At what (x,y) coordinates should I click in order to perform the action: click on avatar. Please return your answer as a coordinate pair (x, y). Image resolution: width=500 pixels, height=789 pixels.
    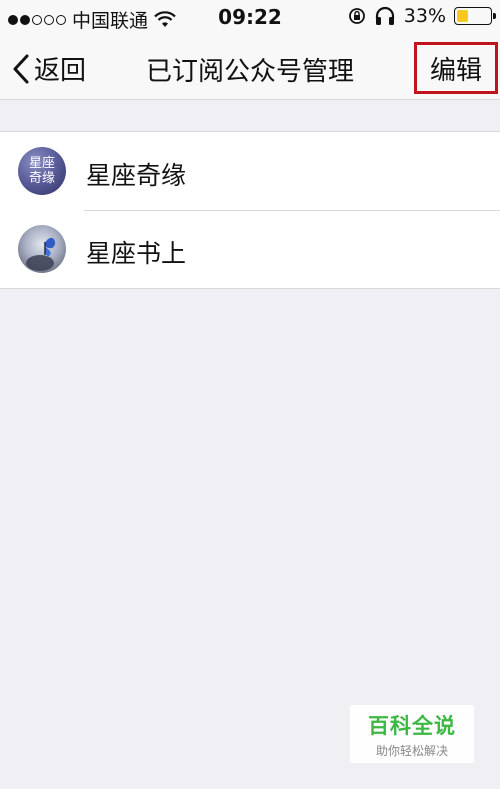
    Looking at the image, I should click on (42, 249).